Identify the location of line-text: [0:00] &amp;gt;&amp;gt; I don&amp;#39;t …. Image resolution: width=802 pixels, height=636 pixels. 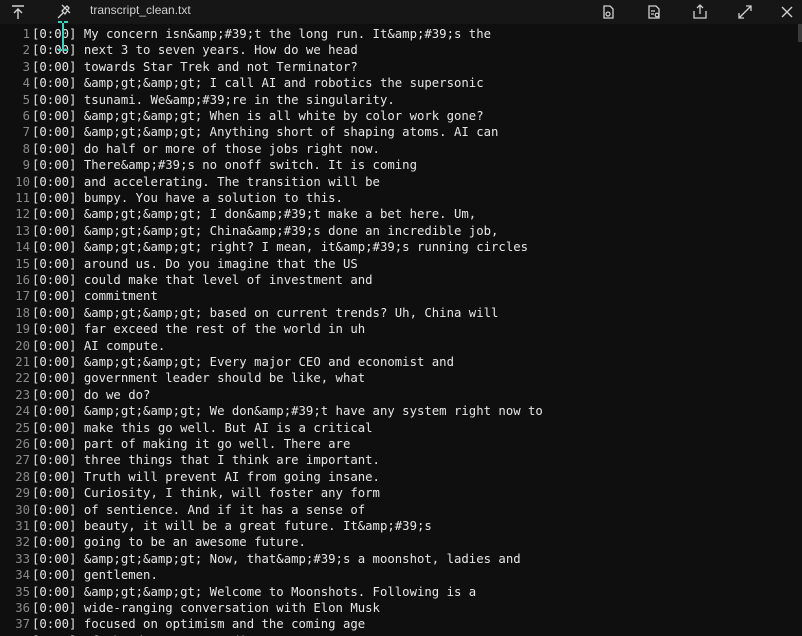
(254, 214).